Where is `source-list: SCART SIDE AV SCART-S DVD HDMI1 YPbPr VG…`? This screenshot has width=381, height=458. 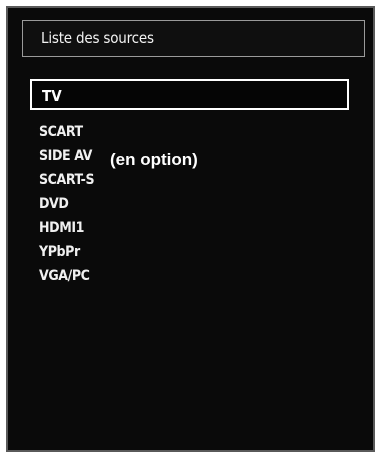 source-list: SCART SIDE AV SCART-S DVD HDMI1 YPbPr VG… is located at coordinates (67, 204).